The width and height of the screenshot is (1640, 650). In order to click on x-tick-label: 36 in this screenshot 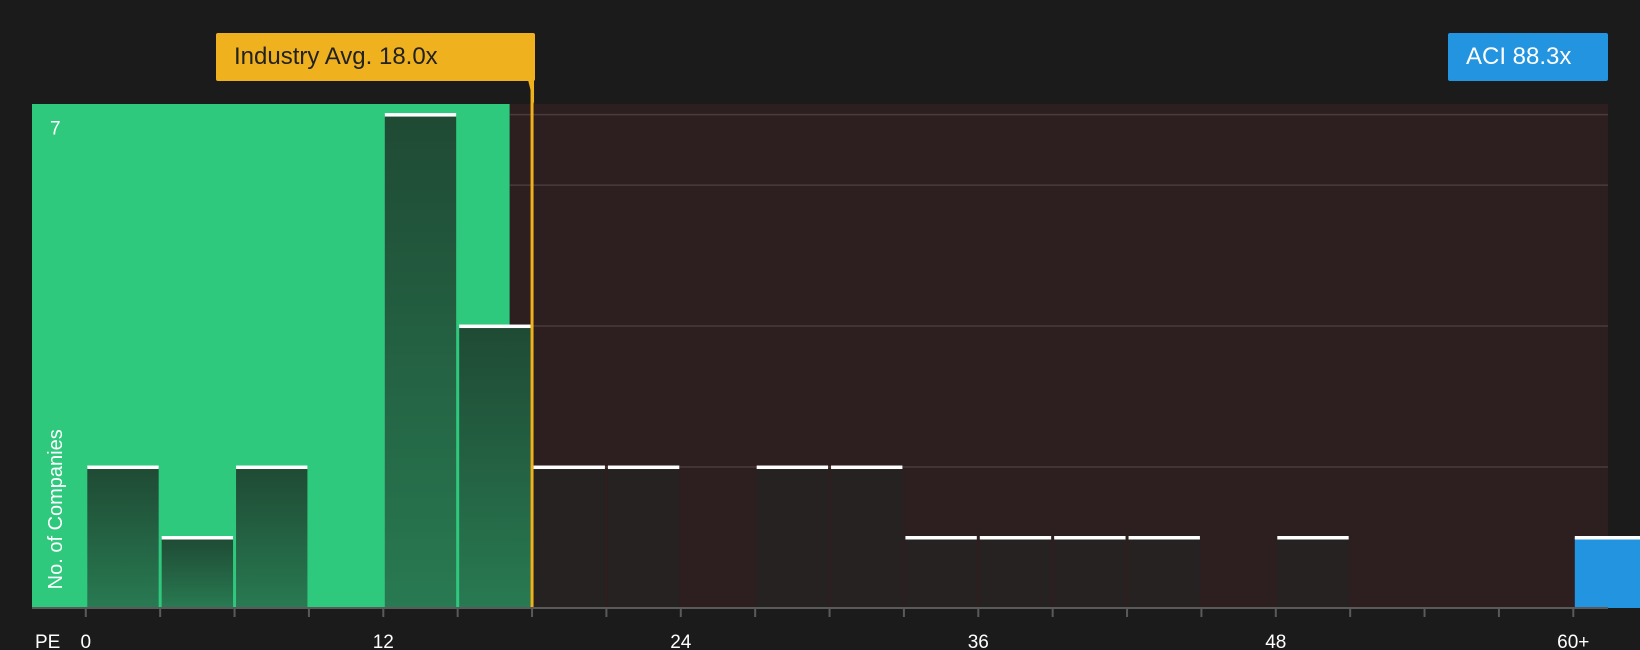, I will do `click(978, 641)`.